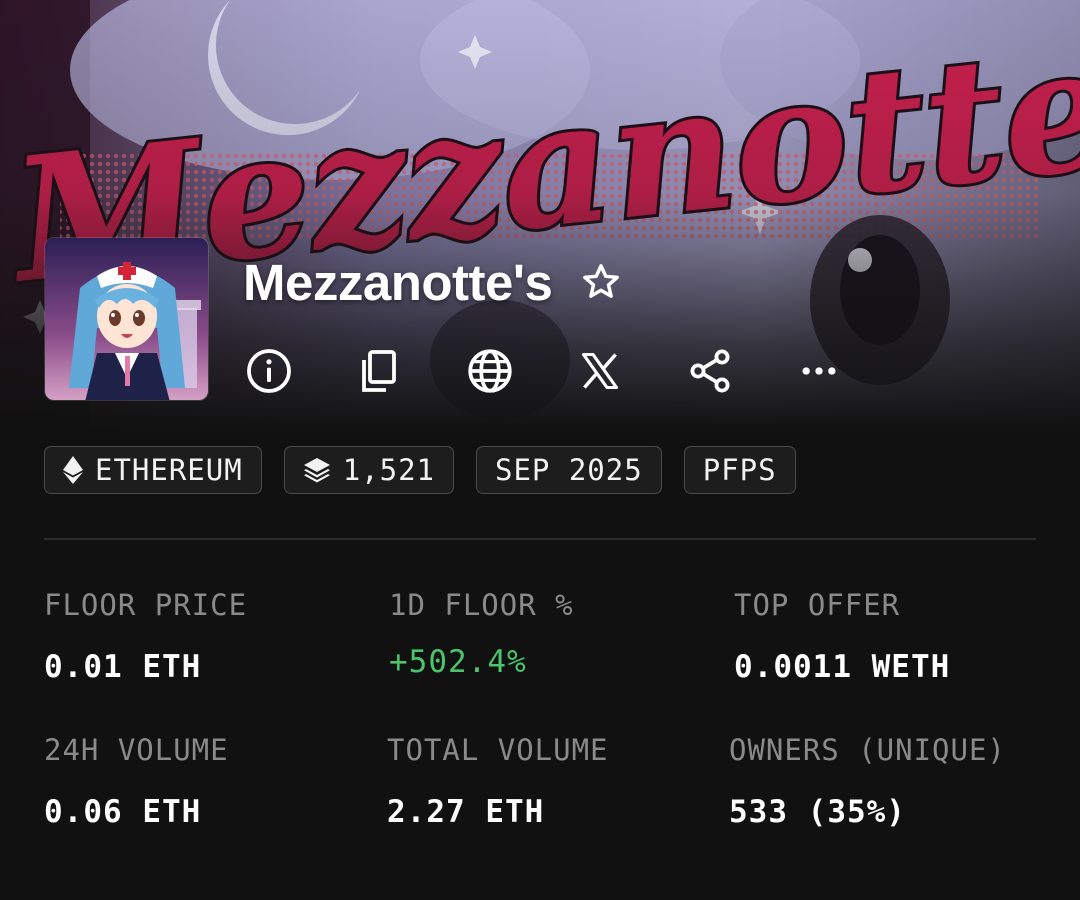 This screenshot has width=1080, height=900. I want to click on chain-chip: ETHEREUM, so click(153, 470).